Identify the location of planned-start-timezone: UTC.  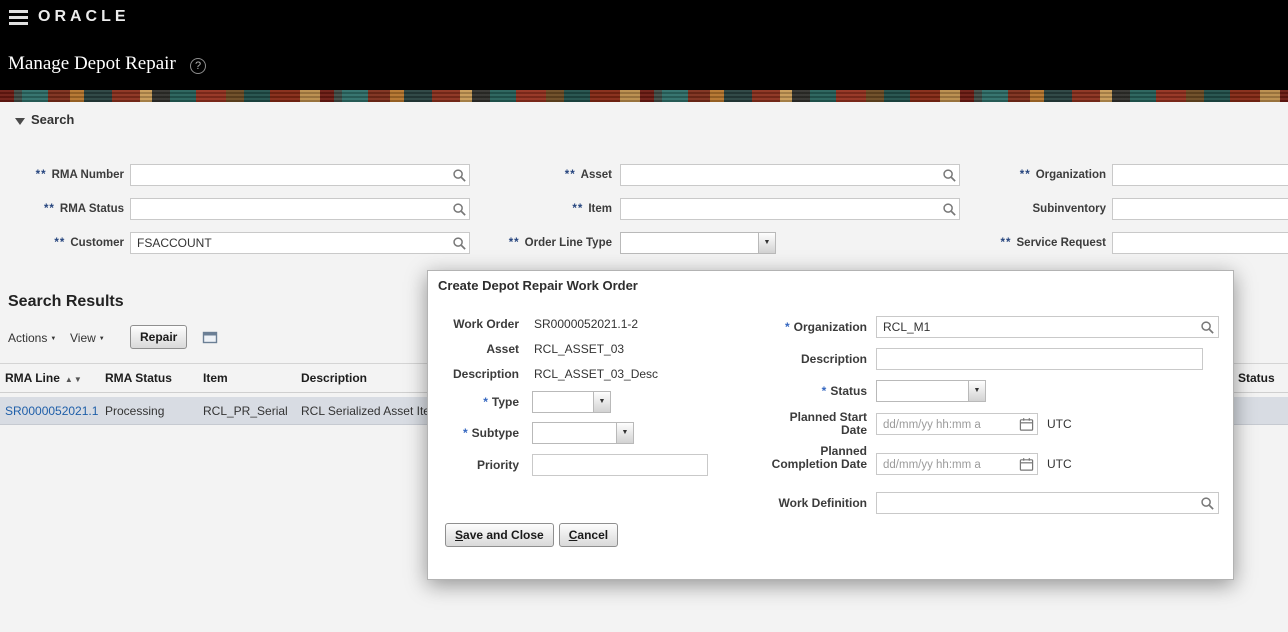
(1059, 424).